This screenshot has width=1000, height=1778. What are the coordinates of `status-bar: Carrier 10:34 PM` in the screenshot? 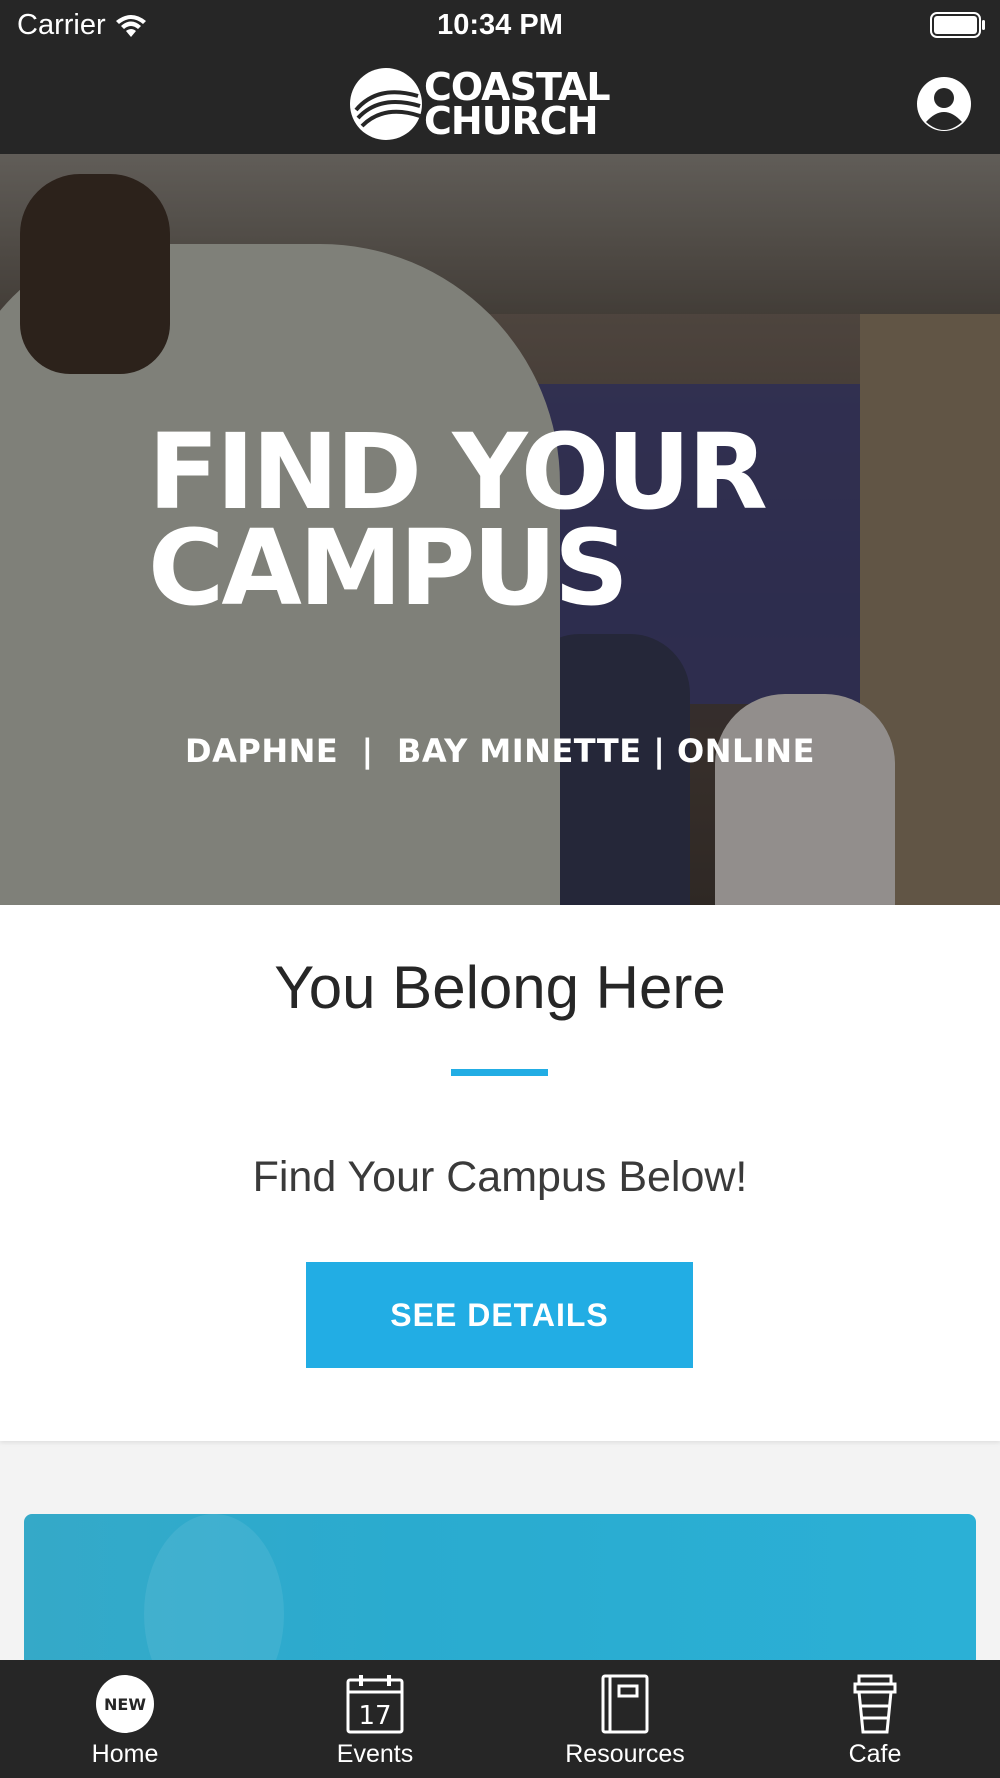 It's located at (500, 25).